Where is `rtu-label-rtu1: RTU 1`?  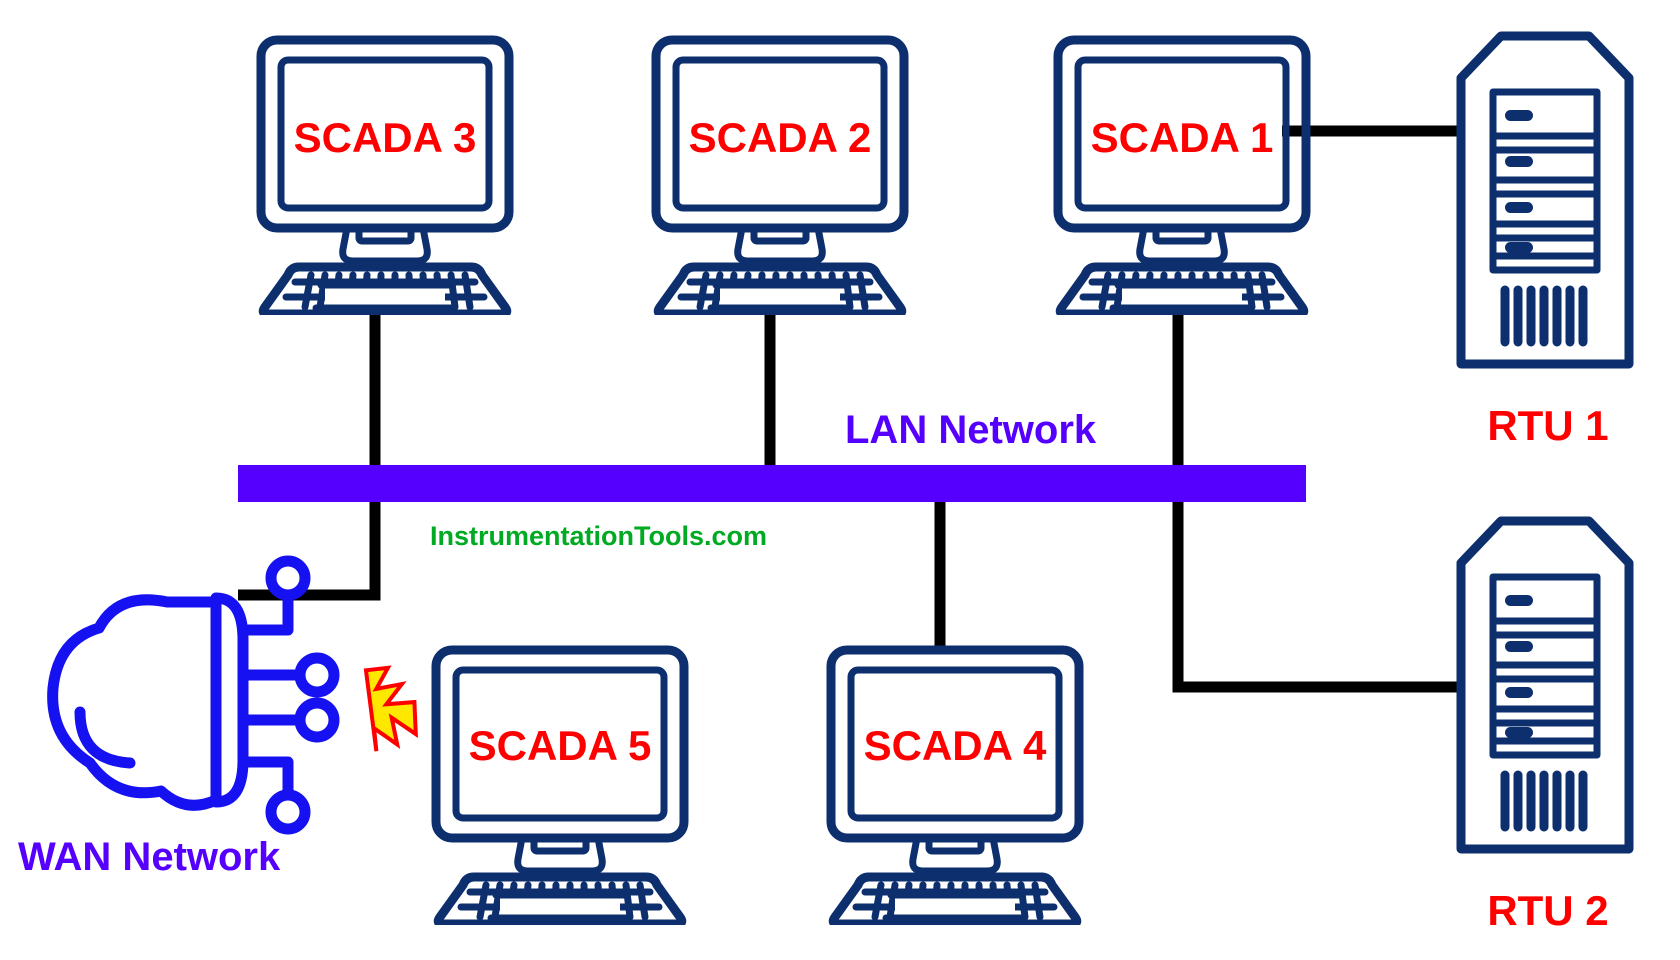 rtu-label-rtu1: RTU 1 is located at coordinates (1547, 425).